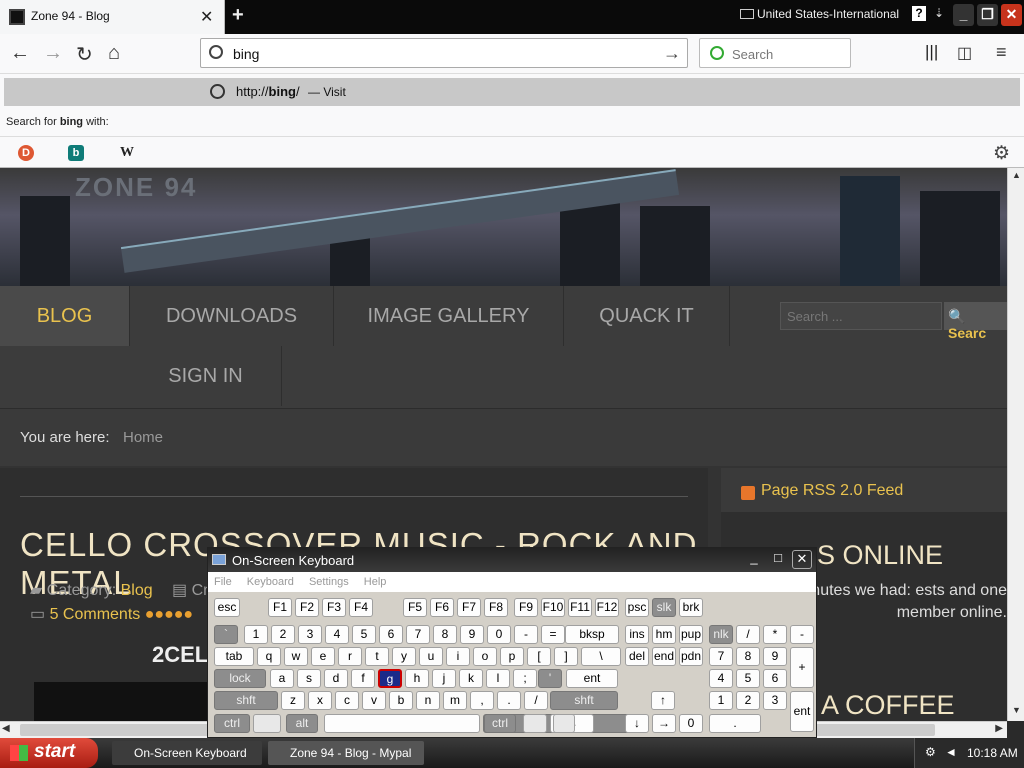  I want to click on osk-key-0-14: slk, so click(664, 607).